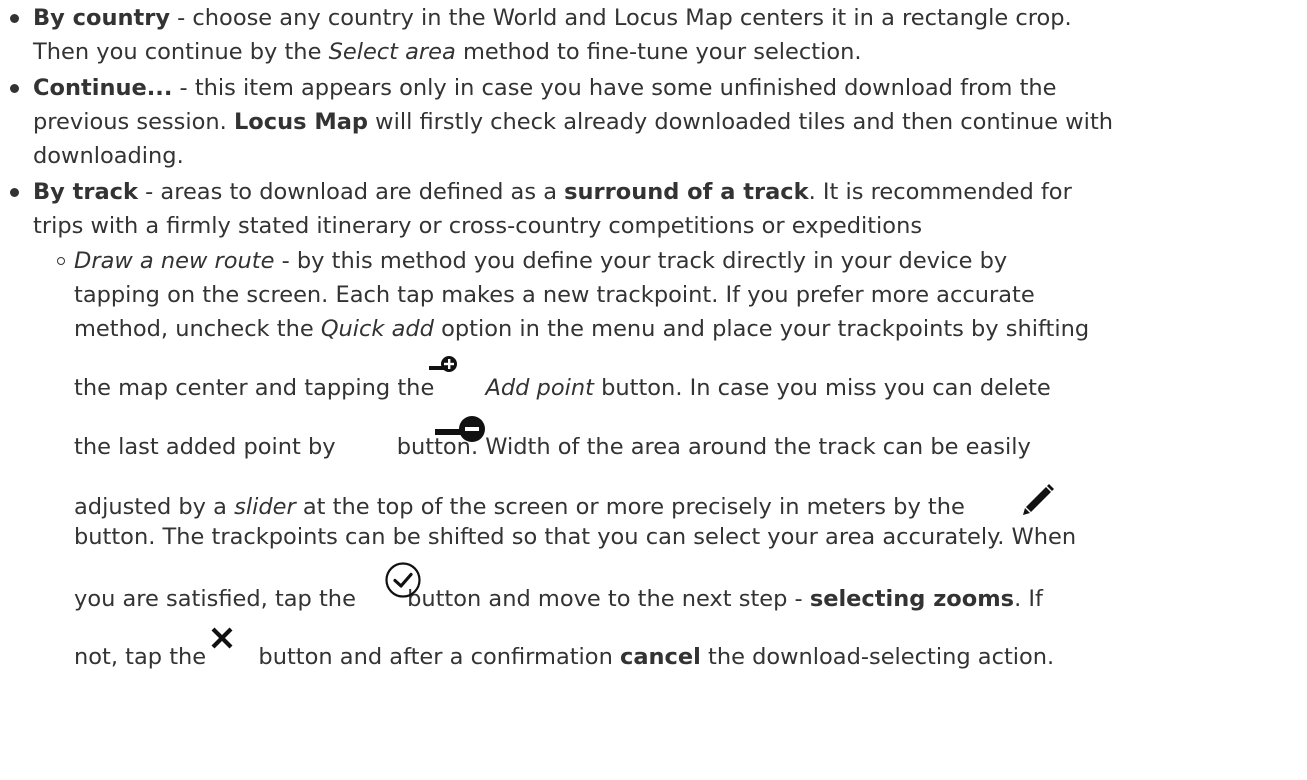 The width and height of the screenshot is (1307, 780). I want to click on sub-item-text: . If, so click(1028, 599).